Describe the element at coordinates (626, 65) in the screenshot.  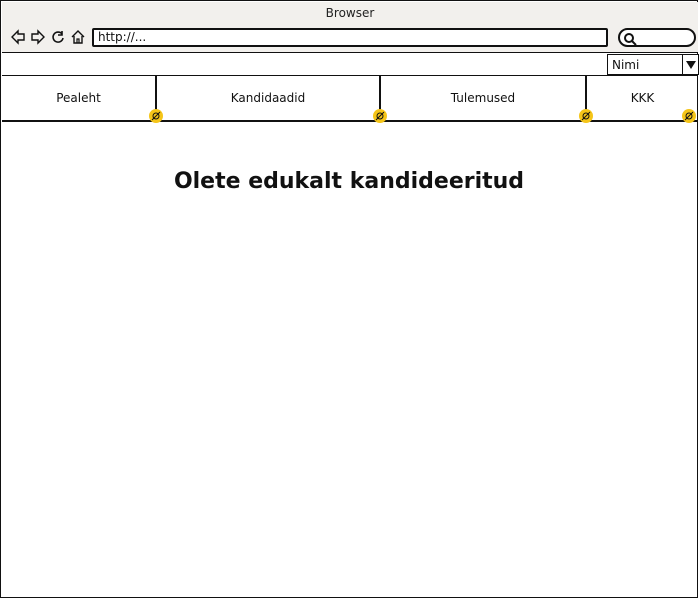
I see `language-select-value: Nimi` at that location.